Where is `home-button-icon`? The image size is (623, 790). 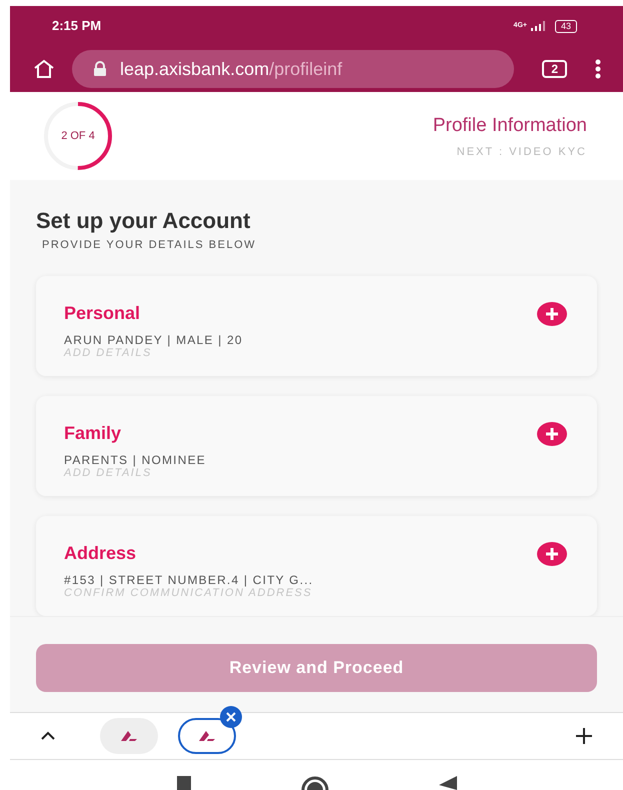 home-button-icon is located at coordinates (314, 783).